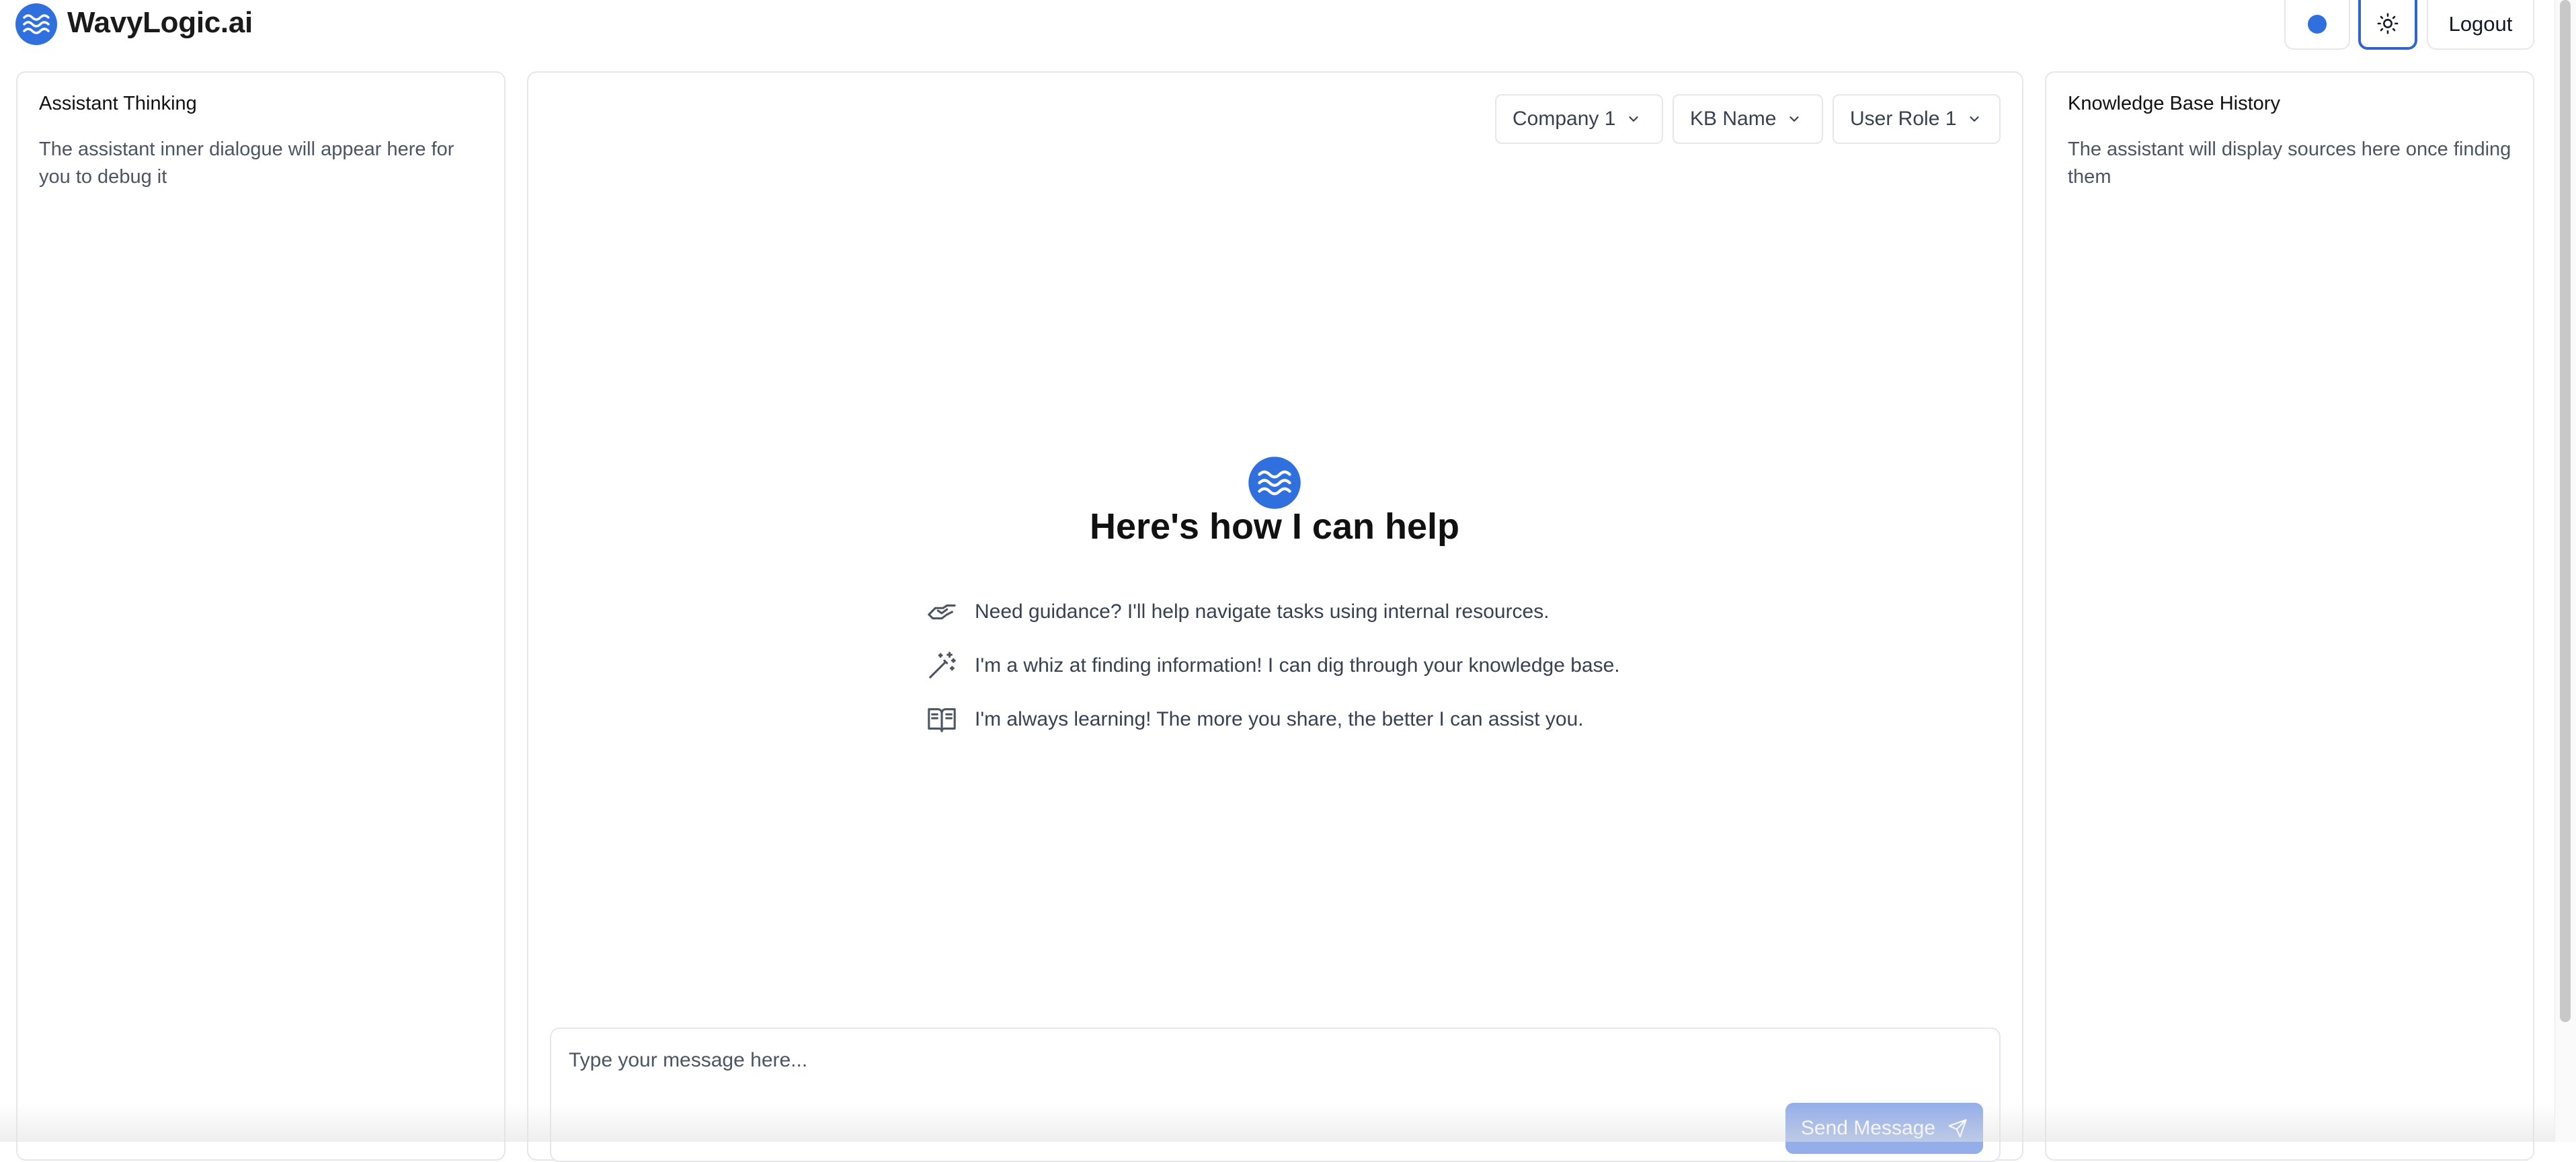 Image resolution: width=2576 pixels, height=1162 pixels. What do you see at coordinates (942, 720) in the screenshot?
I see `open-book-icon` at bounding box center [942, 720].